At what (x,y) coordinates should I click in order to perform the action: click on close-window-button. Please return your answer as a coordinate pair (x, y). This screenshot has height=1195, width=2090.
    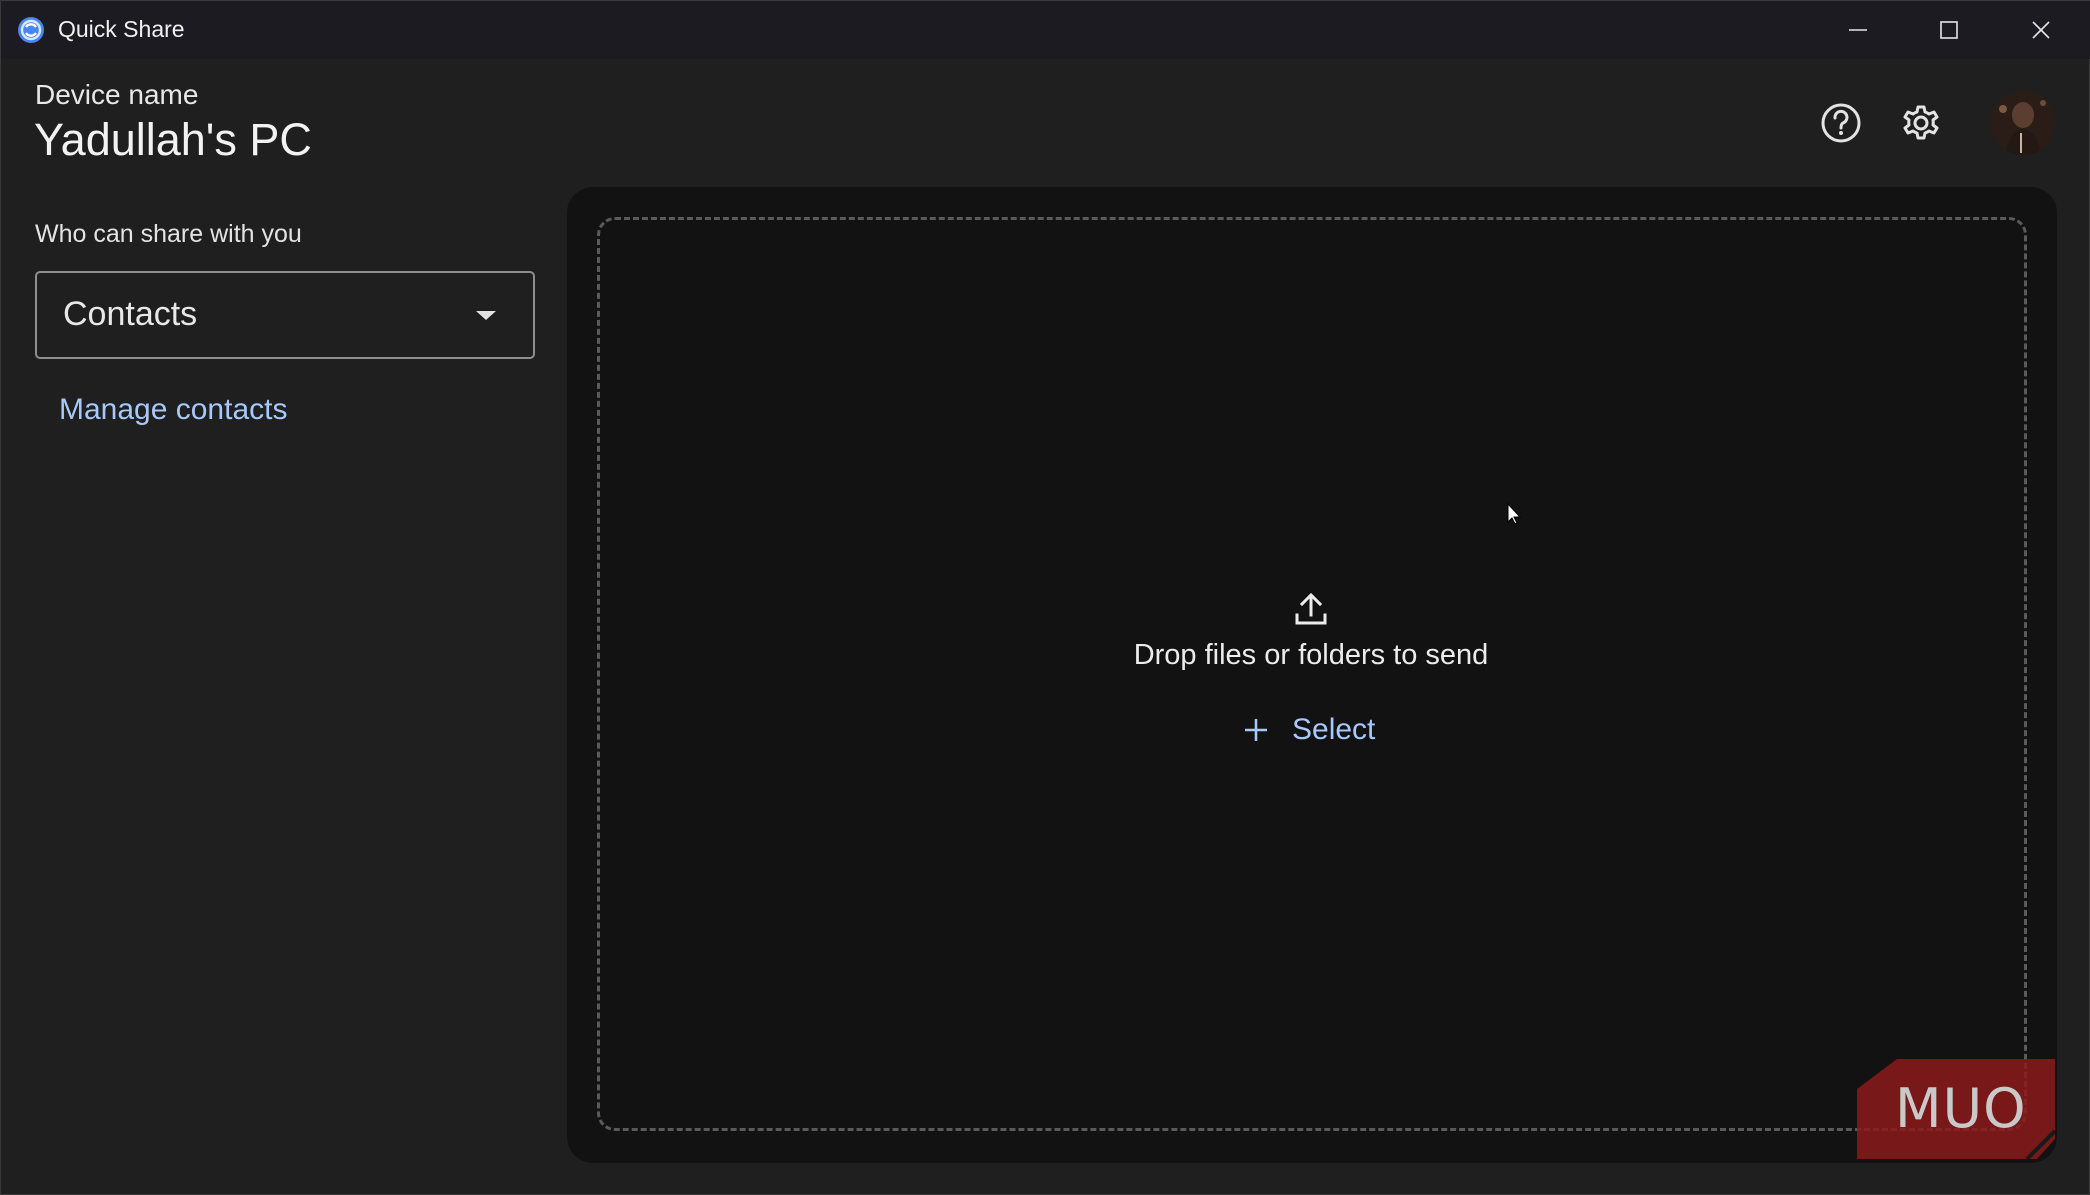
    Looking at the image, I should click on (2041, 30).